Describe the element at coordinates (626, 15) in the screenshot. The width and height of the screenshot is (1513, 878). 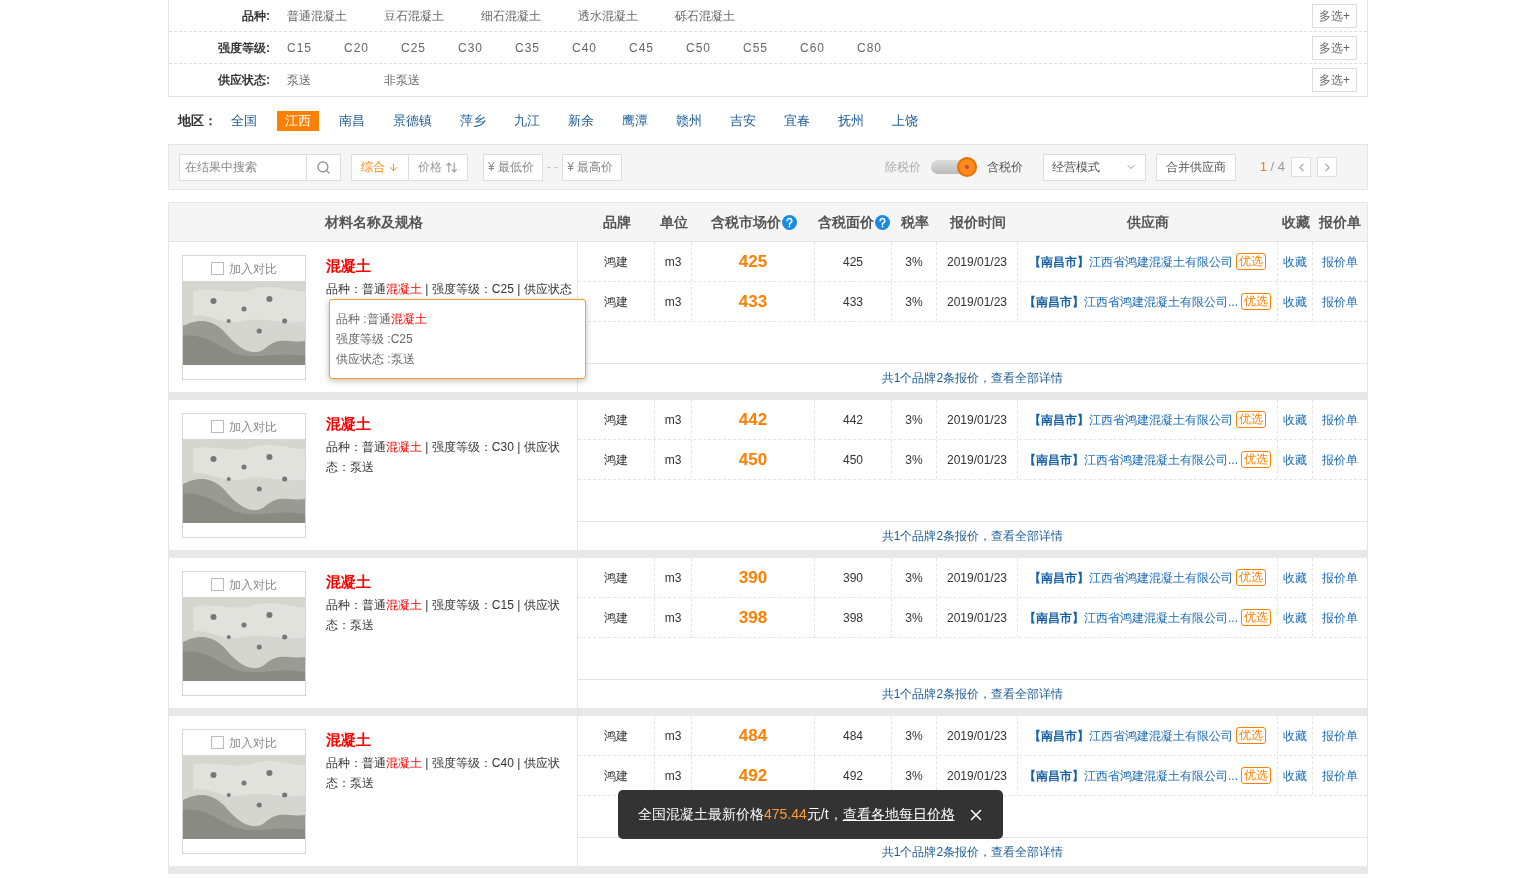
I see `filter-option: 透水混凝土` at that location.